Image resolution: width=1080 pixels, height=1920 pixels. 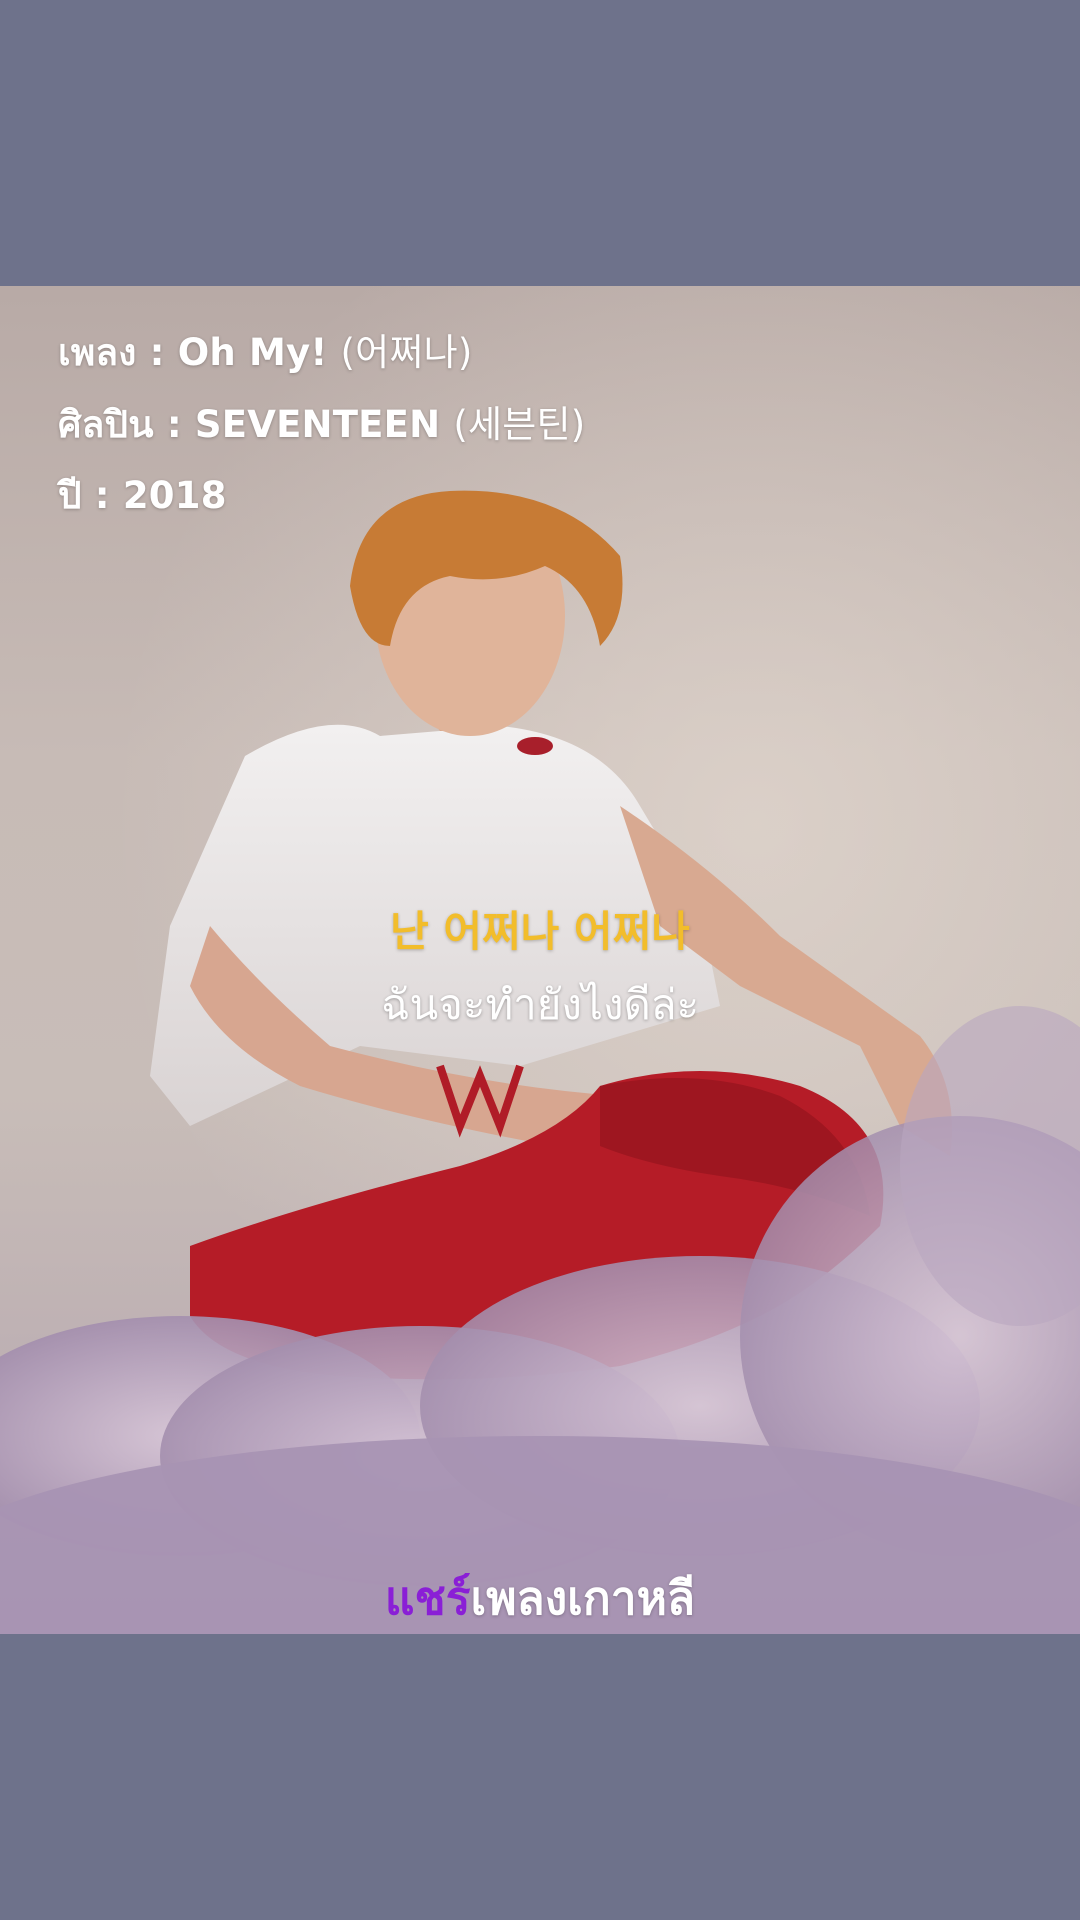 I want to click on year-value: 2018, so click(x=174, y=495).